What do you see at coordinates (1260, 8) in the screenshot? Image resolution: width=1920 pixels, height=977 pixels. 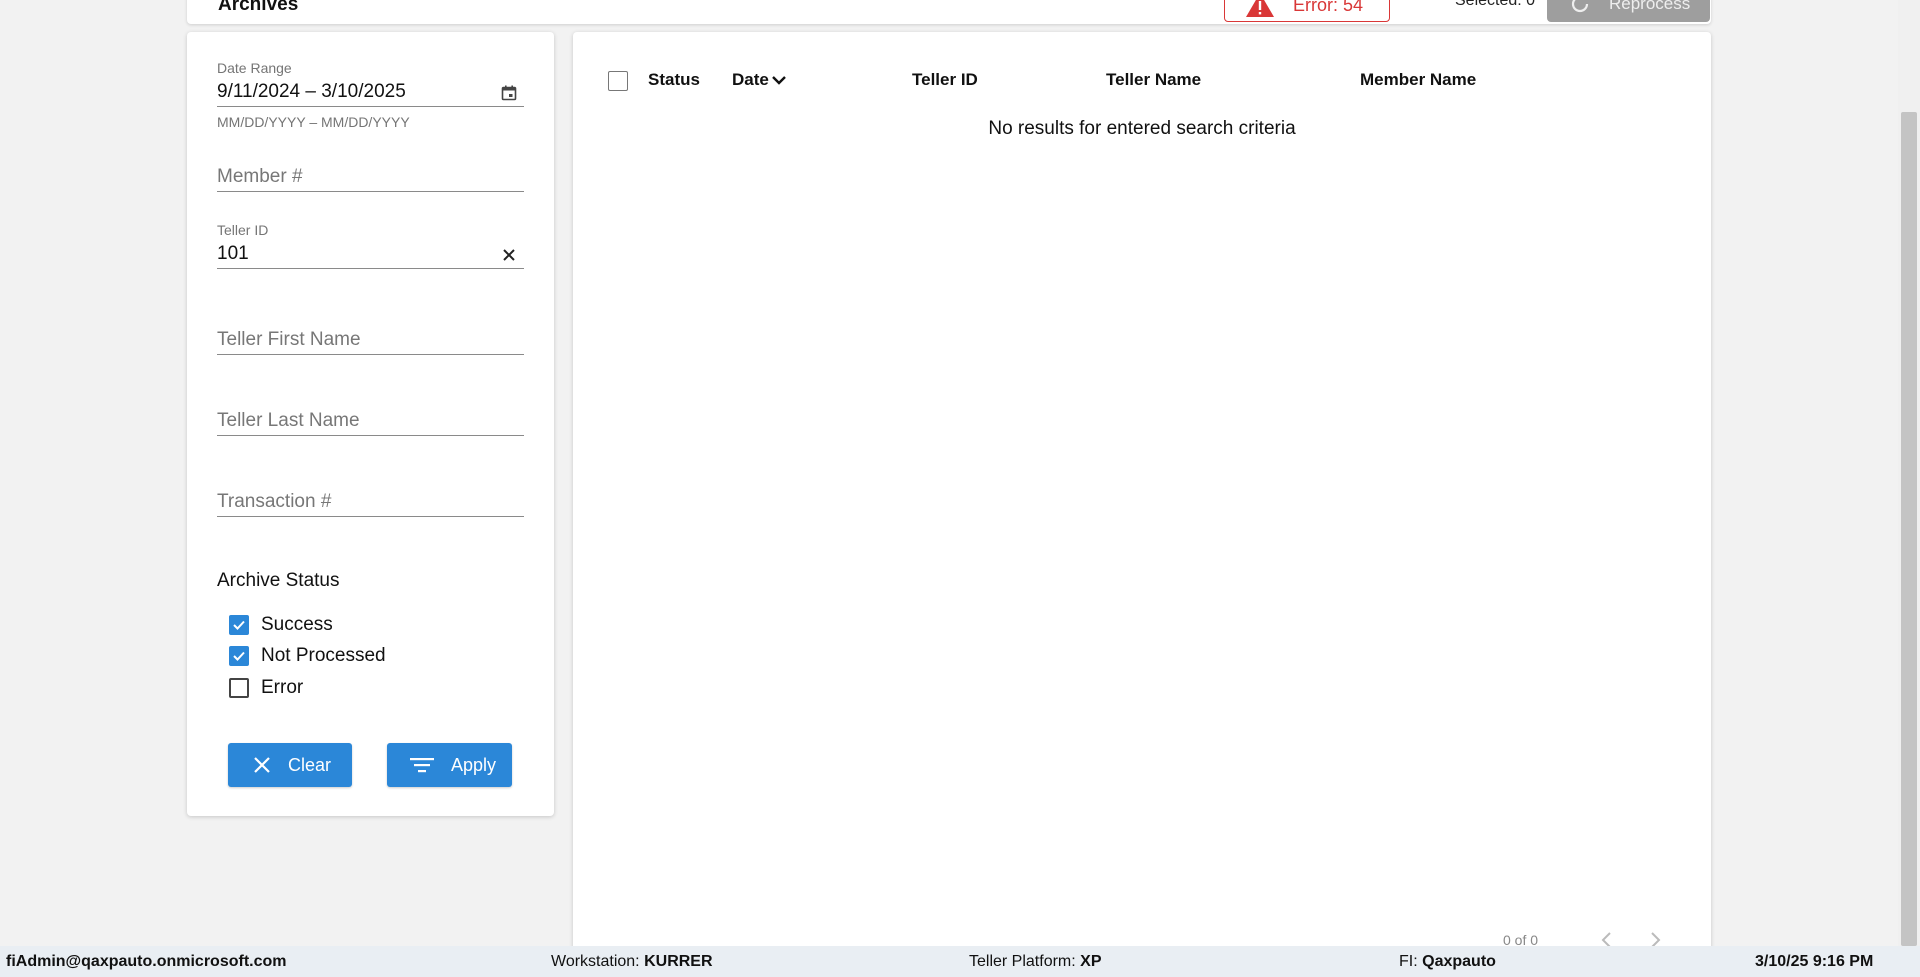 I see `warning-icon` at bounding box center [1260, 8].